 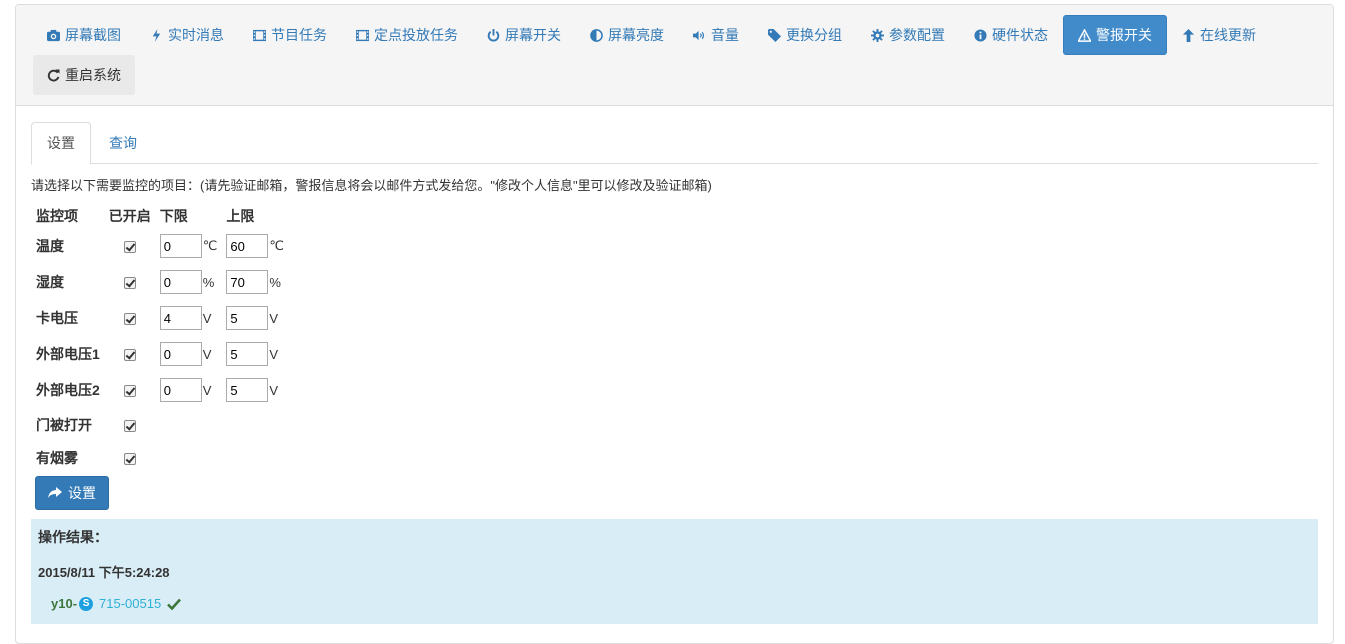 What do you see at coordinates (53, 75) in the screenshot?
I see `refresh-icon` at bounding box center [53, 75].